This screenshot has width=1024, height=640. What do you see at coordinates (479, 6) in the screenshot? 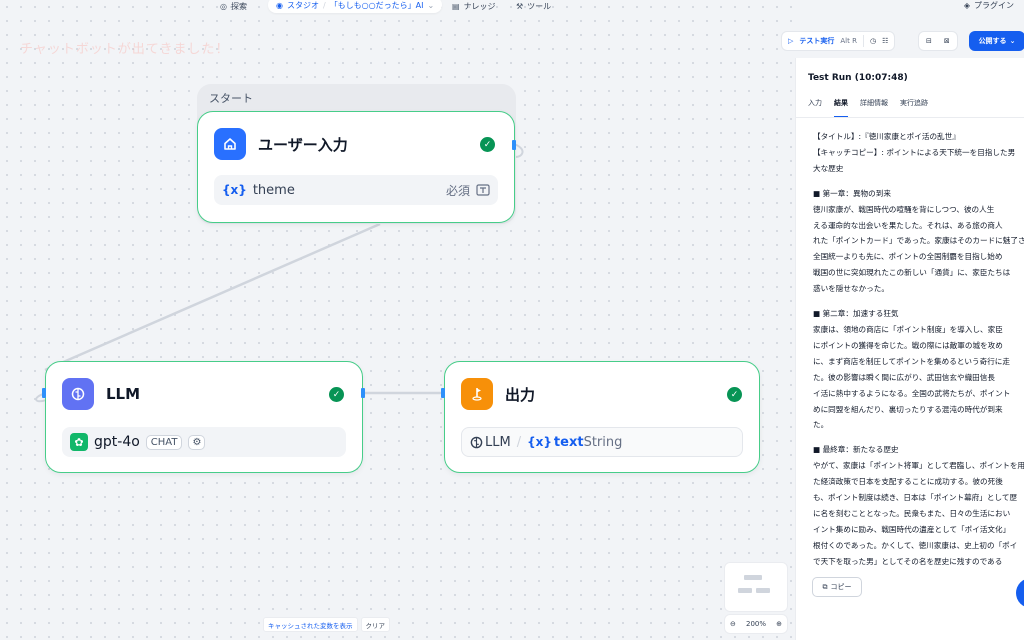
I see `nav-knowledge-label: ナレッジ` at bounding box center [479, 6].